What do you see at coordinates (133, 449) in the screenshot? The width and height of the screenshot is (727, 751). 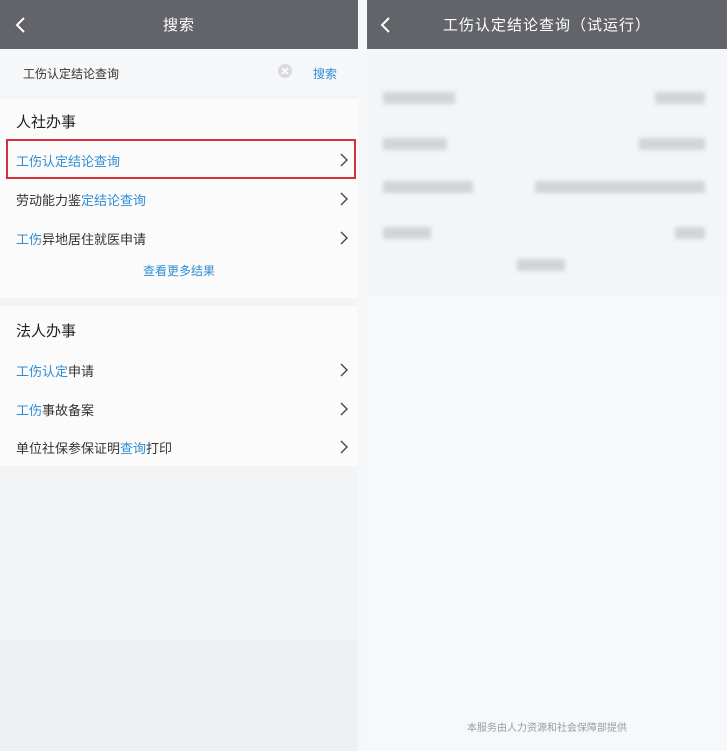 I see `result-label-highlight: 查询` at bounding box center [133, 449].